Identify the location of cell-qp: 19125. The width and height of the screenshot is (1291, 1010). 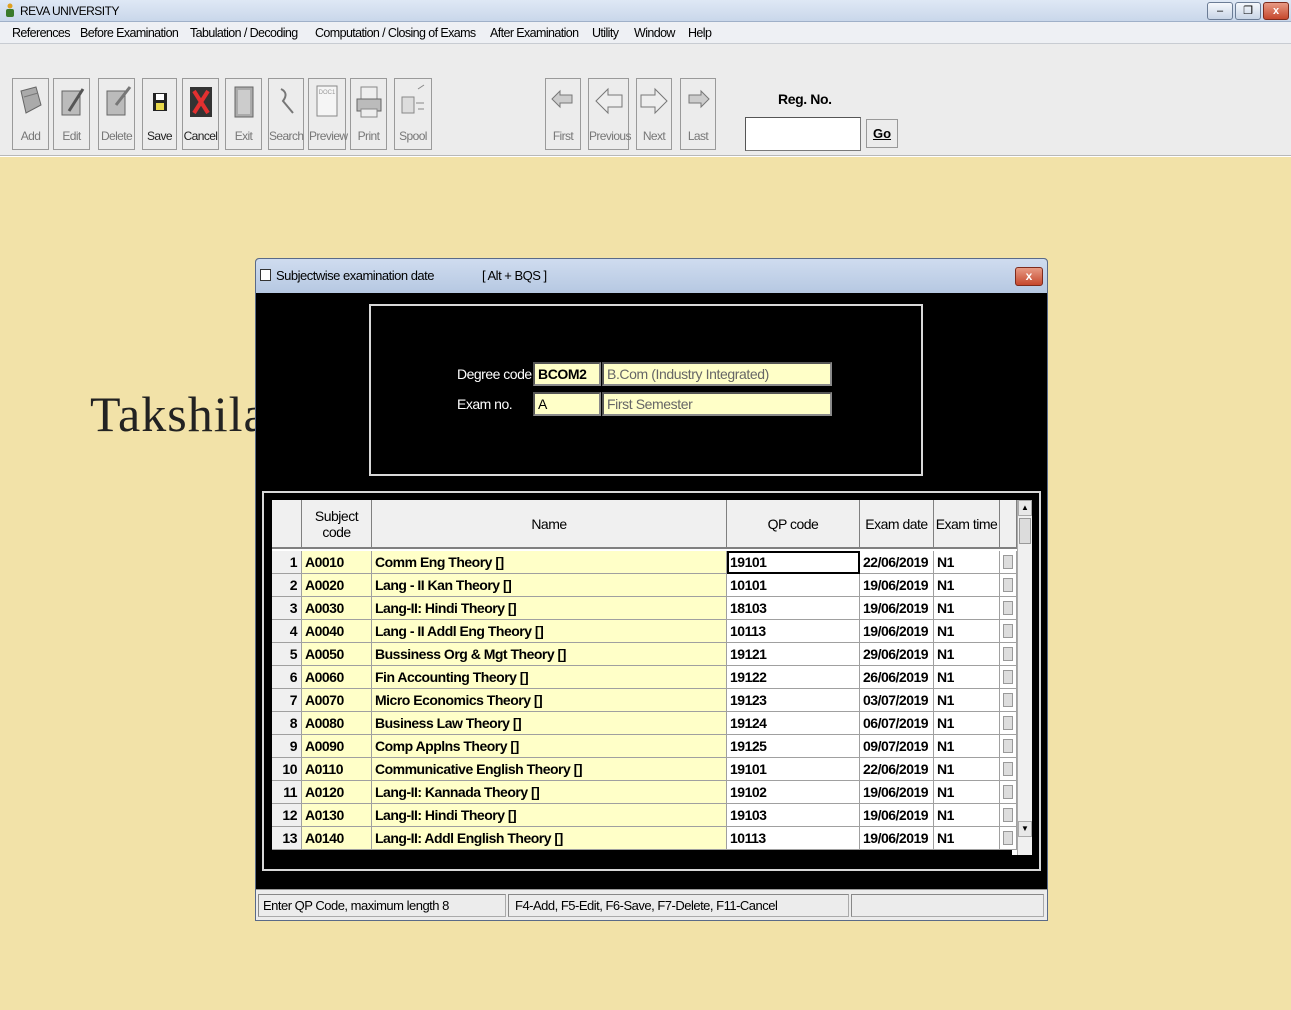
(793, 746).